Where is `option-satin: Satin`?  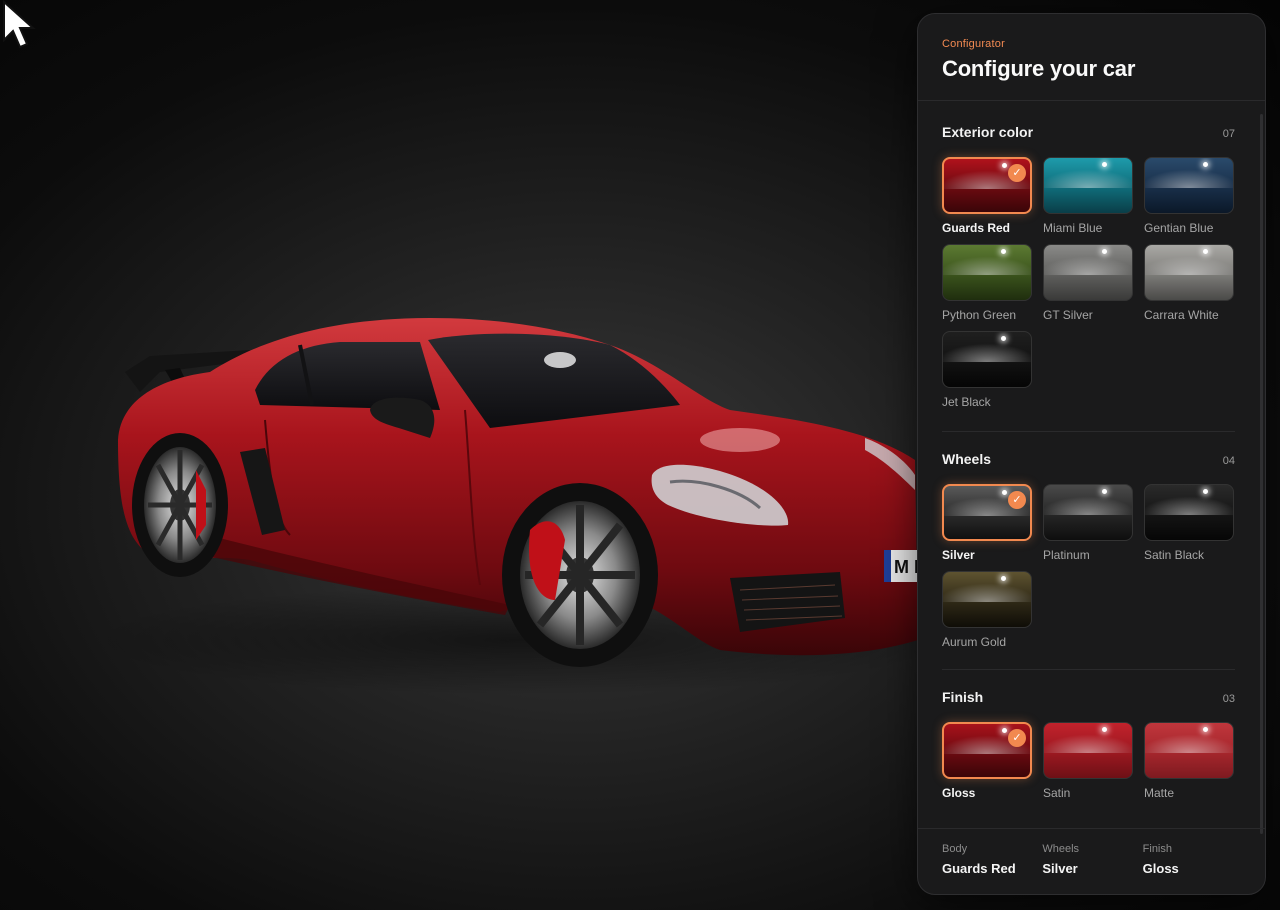 option-satin: Satin is located at coordinates (1088, 762).